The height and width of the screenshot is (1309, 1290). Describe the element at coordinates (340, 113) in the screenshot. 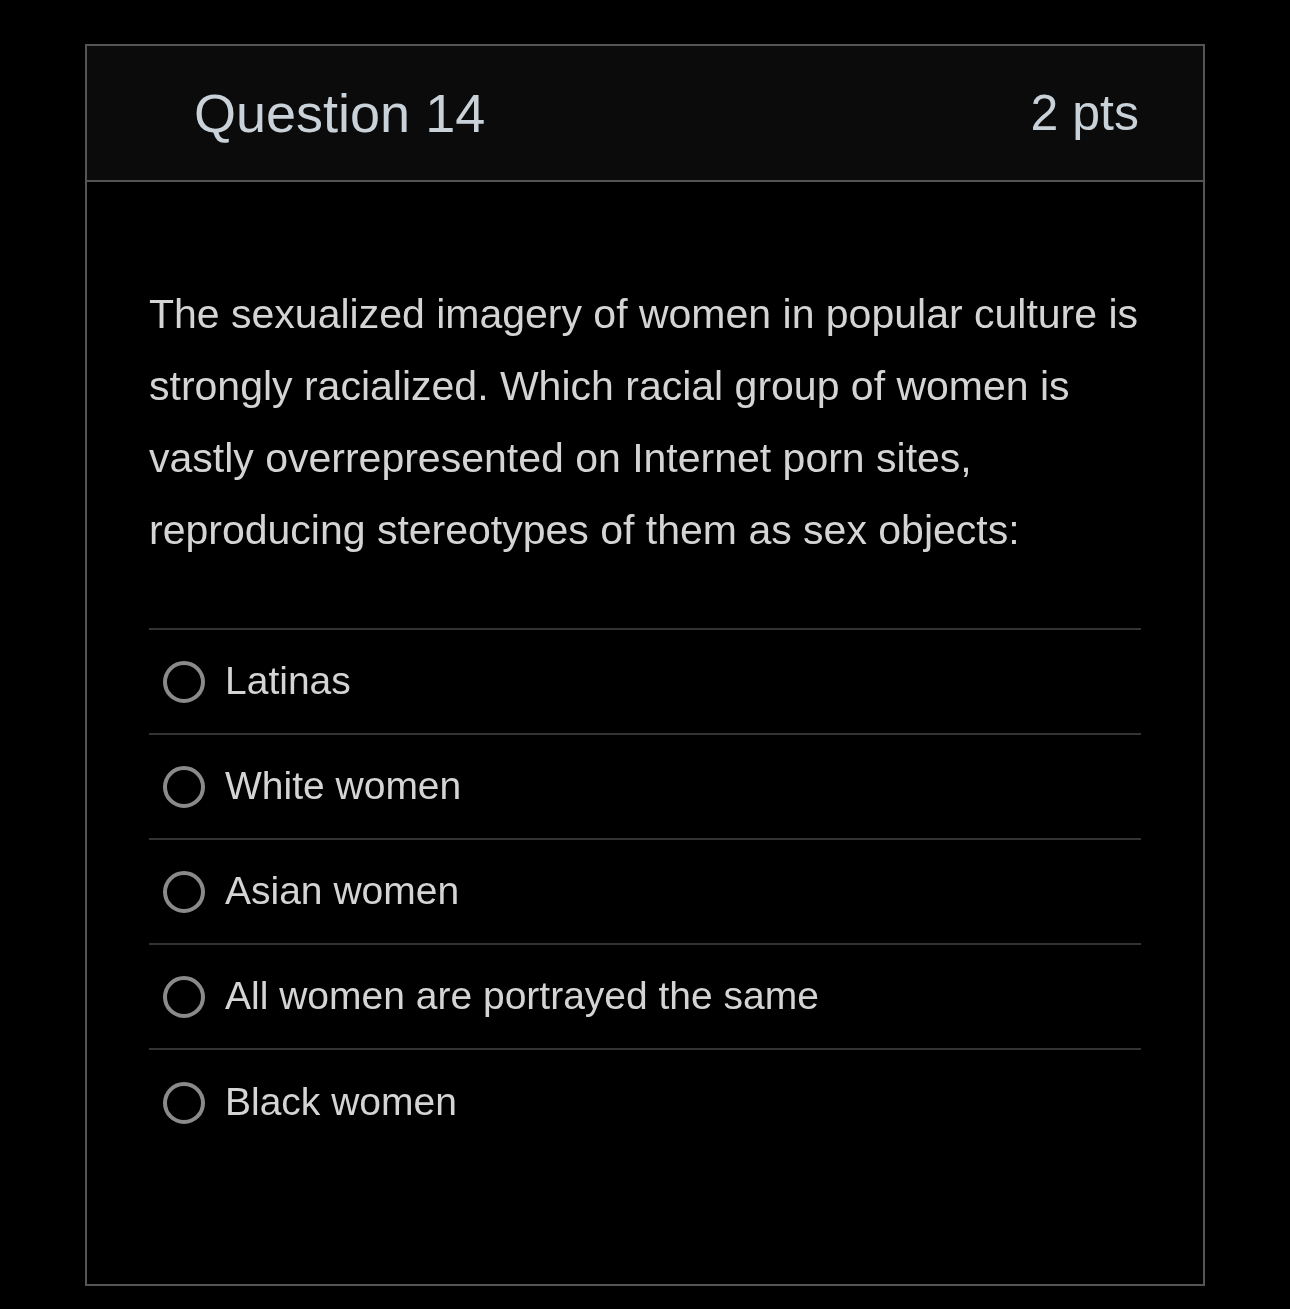

I see `question-title: Question 14` at that location.